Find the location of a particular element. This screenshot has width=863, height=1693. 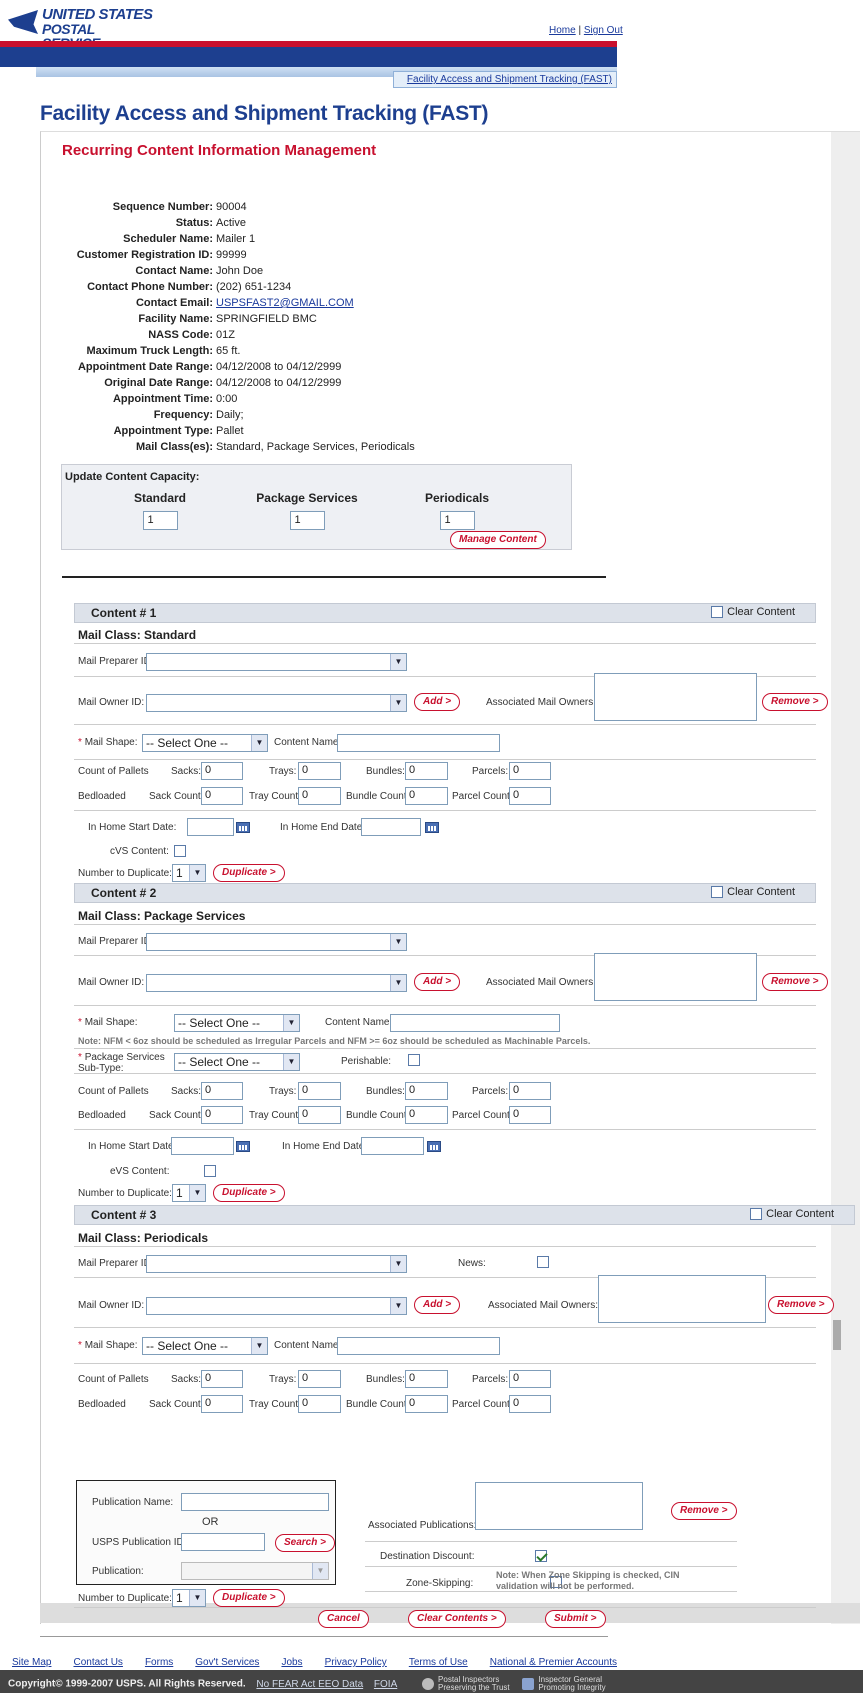

usps-publication-id-input is located at coordinates (223, 1542).